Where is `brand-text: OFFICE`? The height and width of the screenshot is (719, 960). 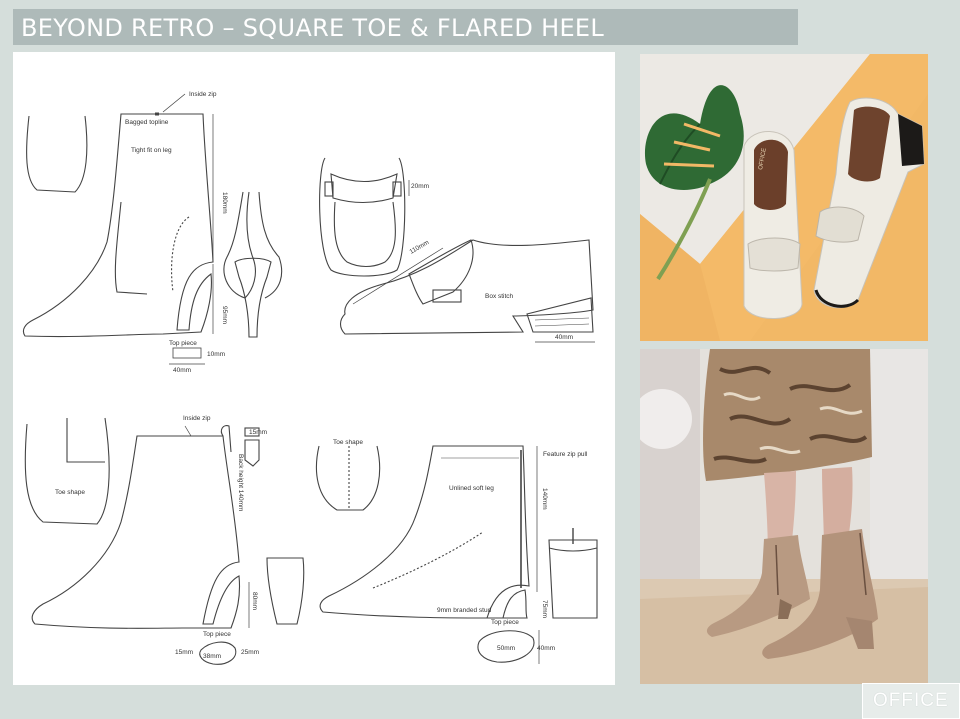 brand-text: OFFICE is located at coordinates (911, 700).